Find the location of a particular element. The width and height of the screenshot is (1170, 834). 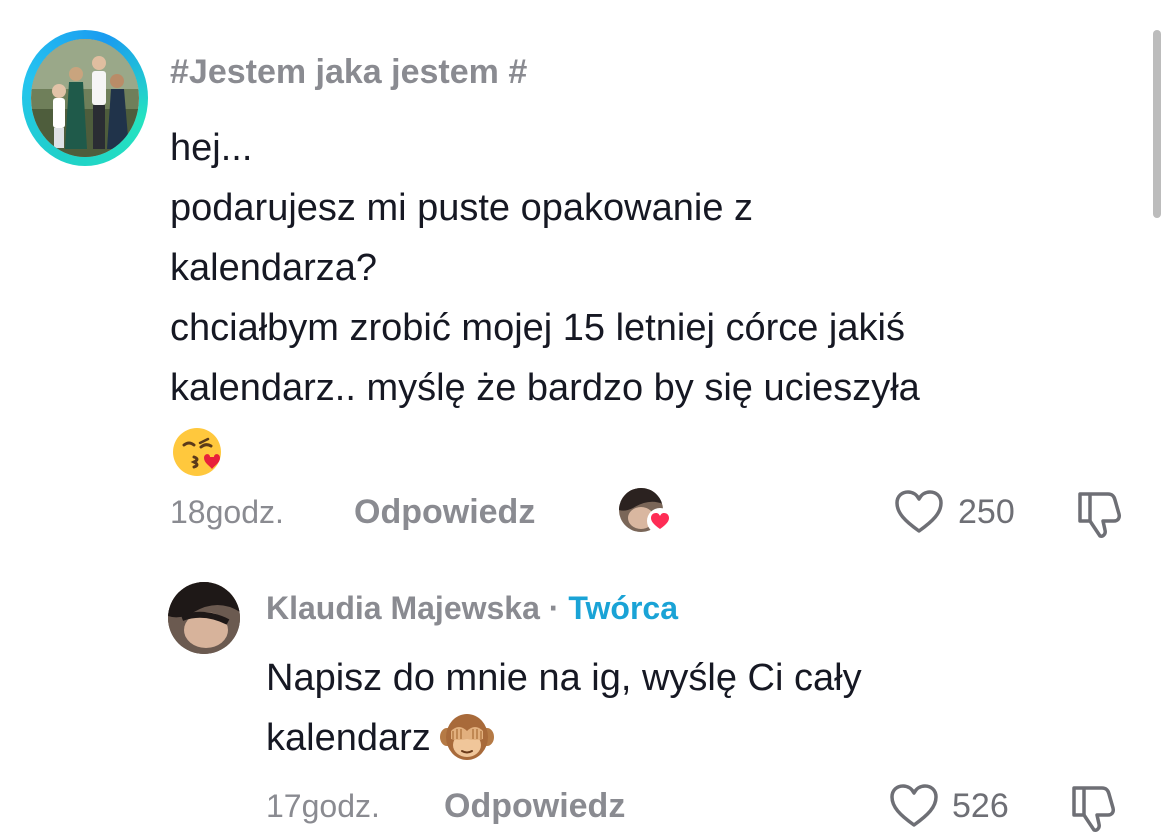

like-count: 250 is located at coordinates (986, 512).